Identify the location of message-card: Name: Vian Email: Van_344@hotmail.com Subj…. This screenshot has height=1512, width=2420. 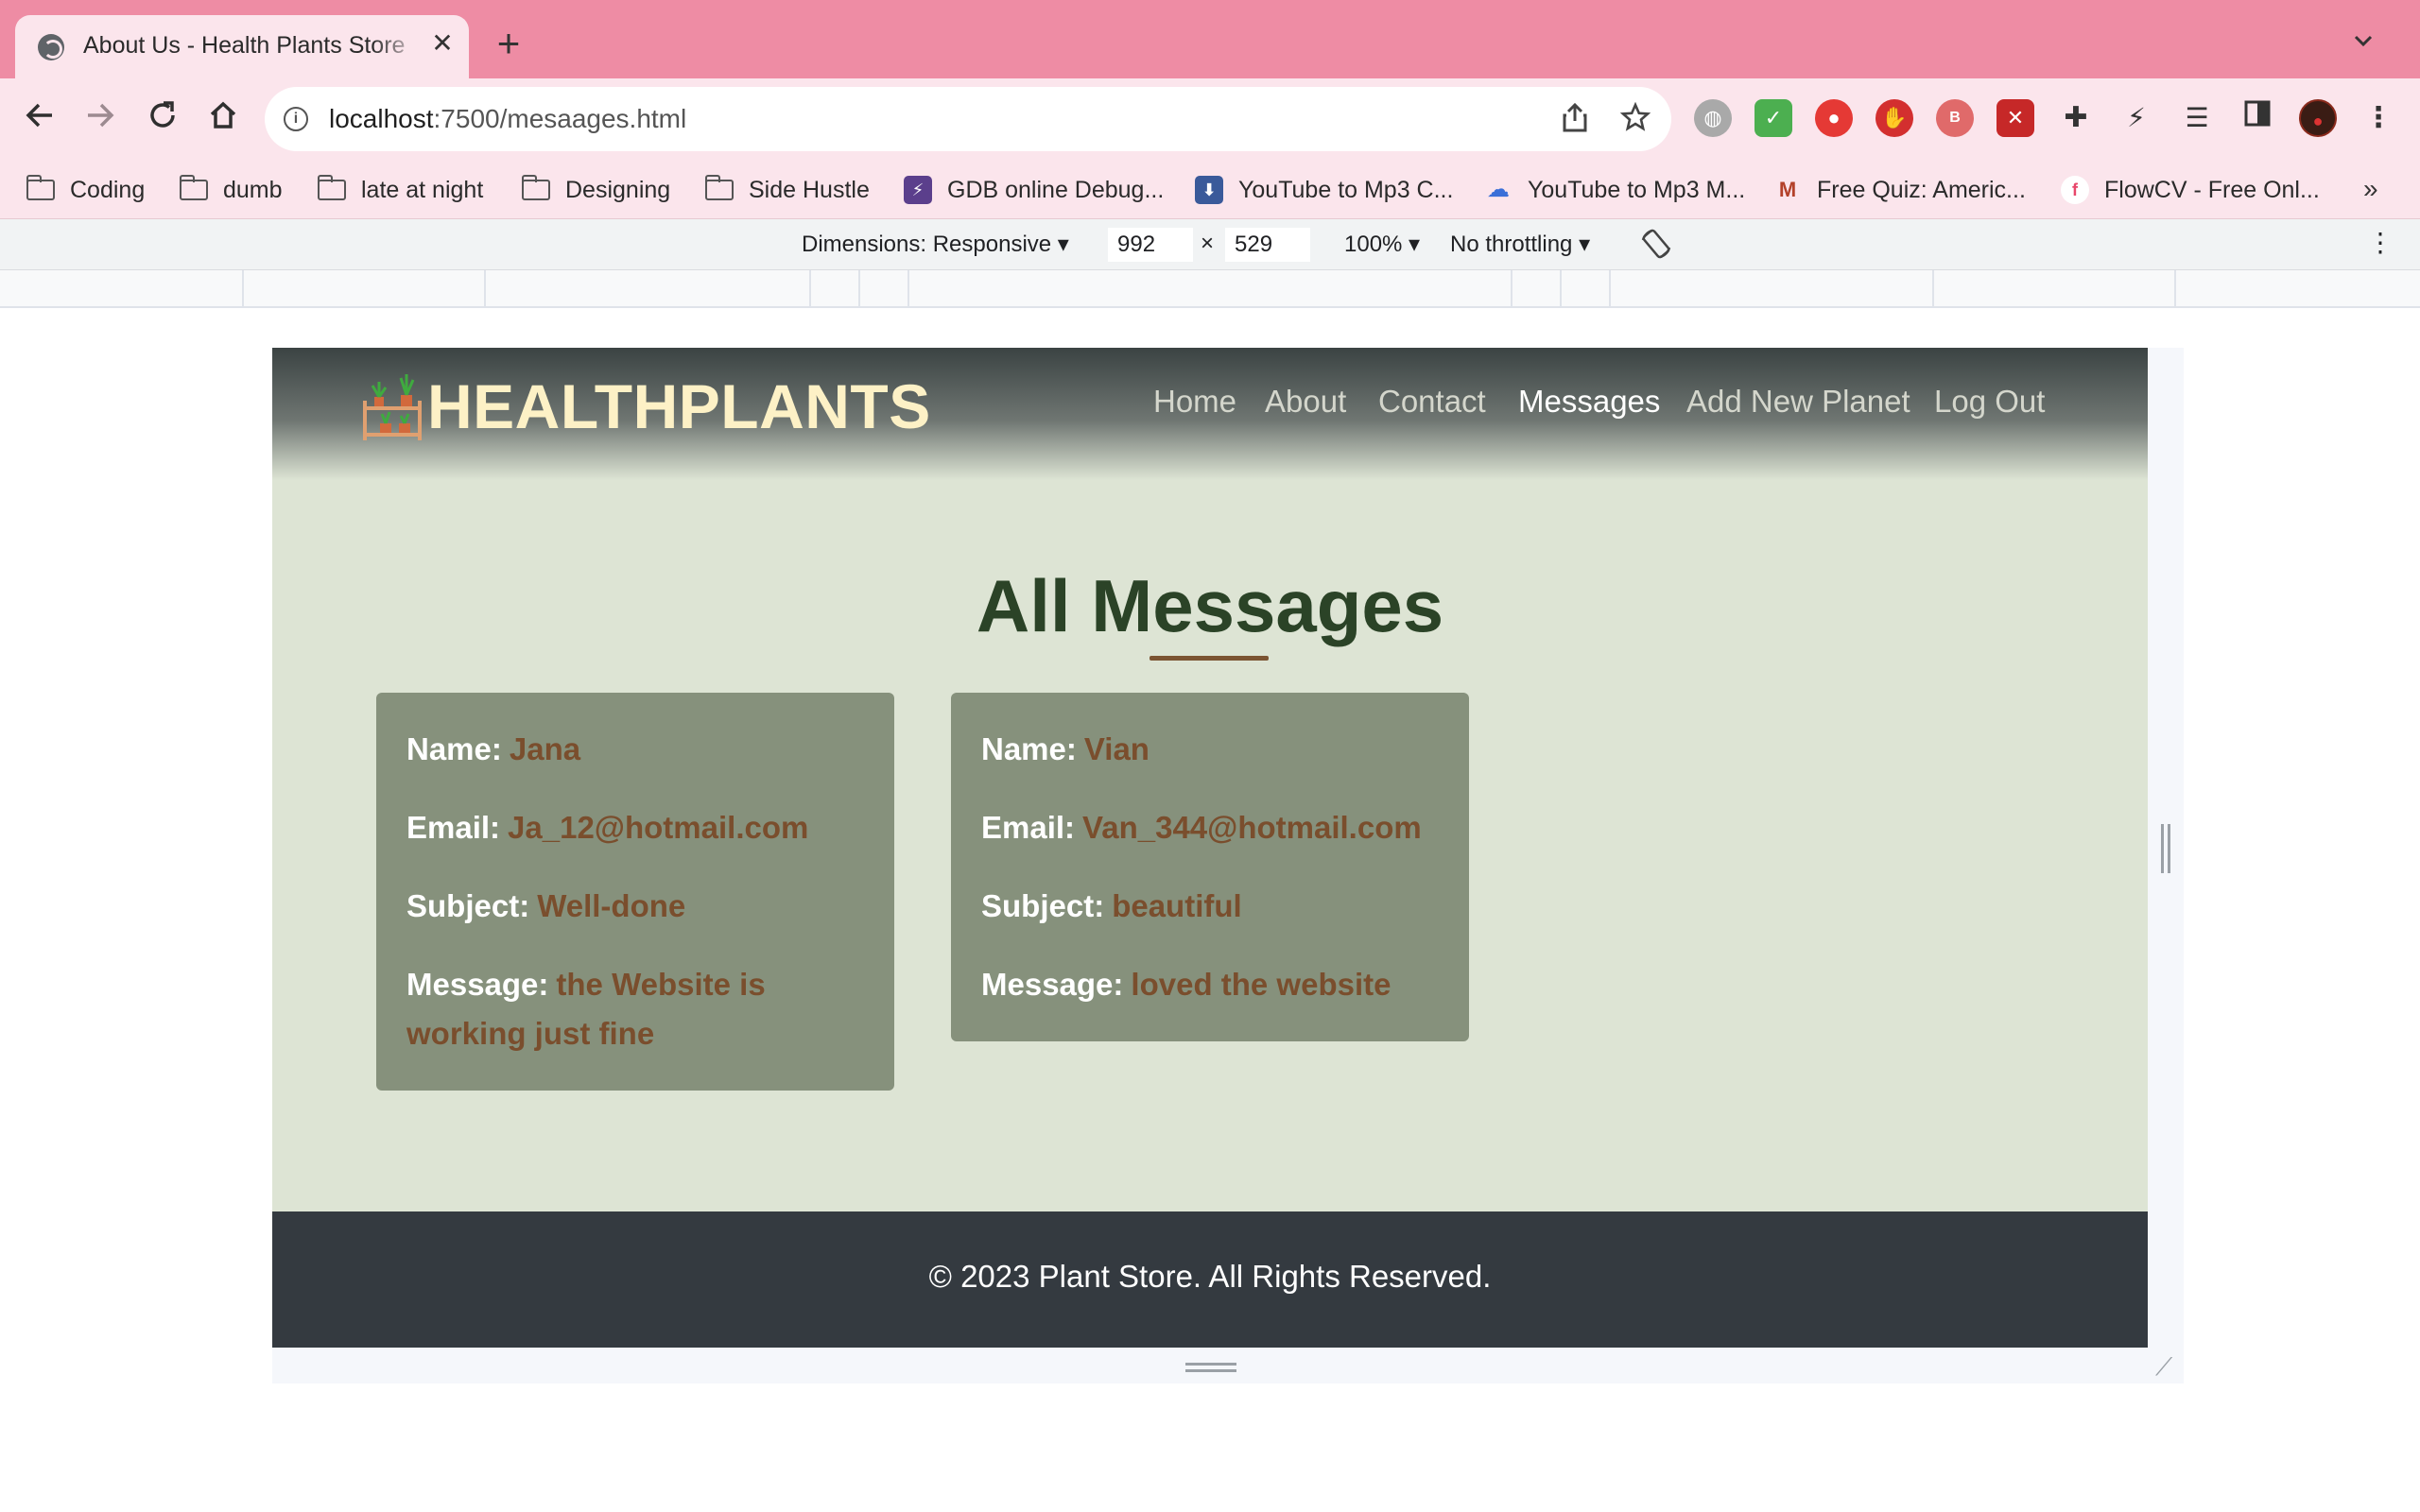
(1210, 867).